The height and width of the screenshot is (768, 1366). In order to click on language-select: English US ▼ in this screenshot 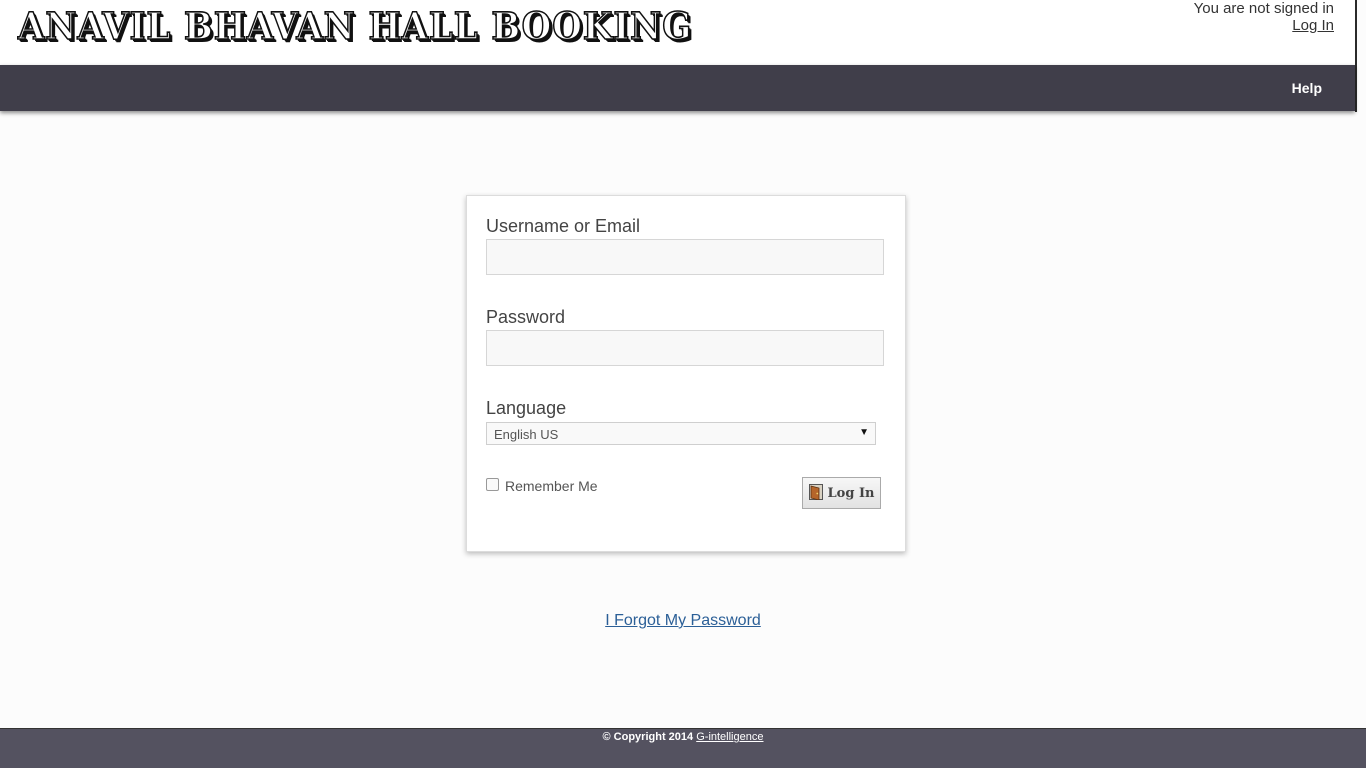, I will do `click(681, 433)`.